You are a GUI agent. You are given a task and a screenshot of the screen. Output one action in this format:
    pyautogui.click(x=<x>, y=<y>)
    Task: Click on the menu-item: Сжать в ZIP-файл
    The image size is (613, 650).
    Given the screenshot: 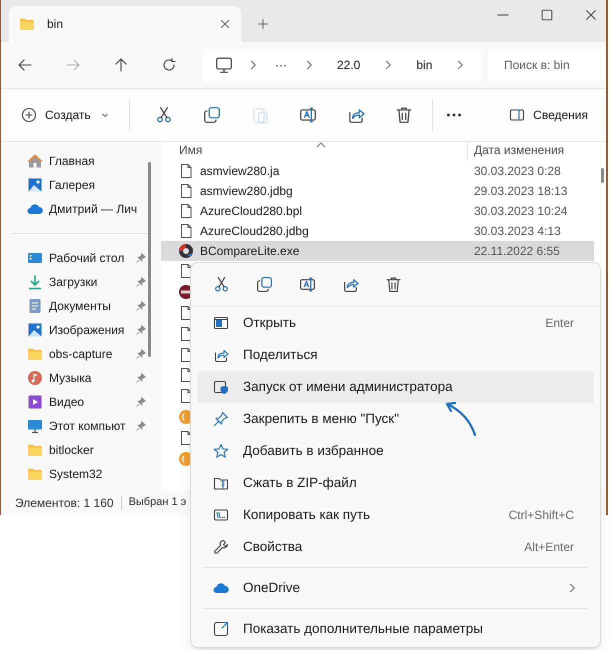 What is the action you would take?
    pyautogui.click(x=395, y=483)
    